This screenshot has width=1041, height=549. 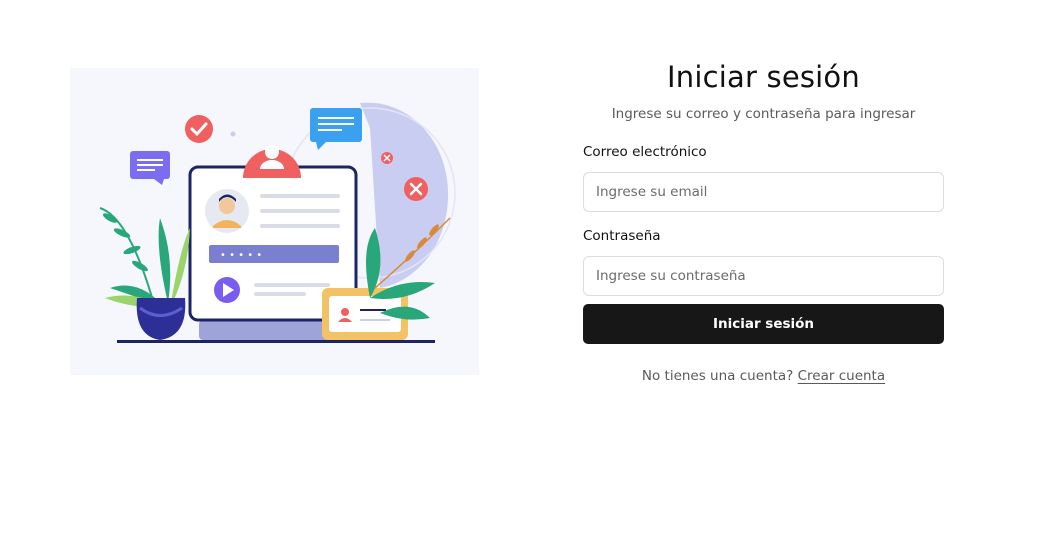 What do you see at coordinates (763, 77) in the screenshot?
I see `page-title: Iniciar sesión` at bounding box center [763, 77].